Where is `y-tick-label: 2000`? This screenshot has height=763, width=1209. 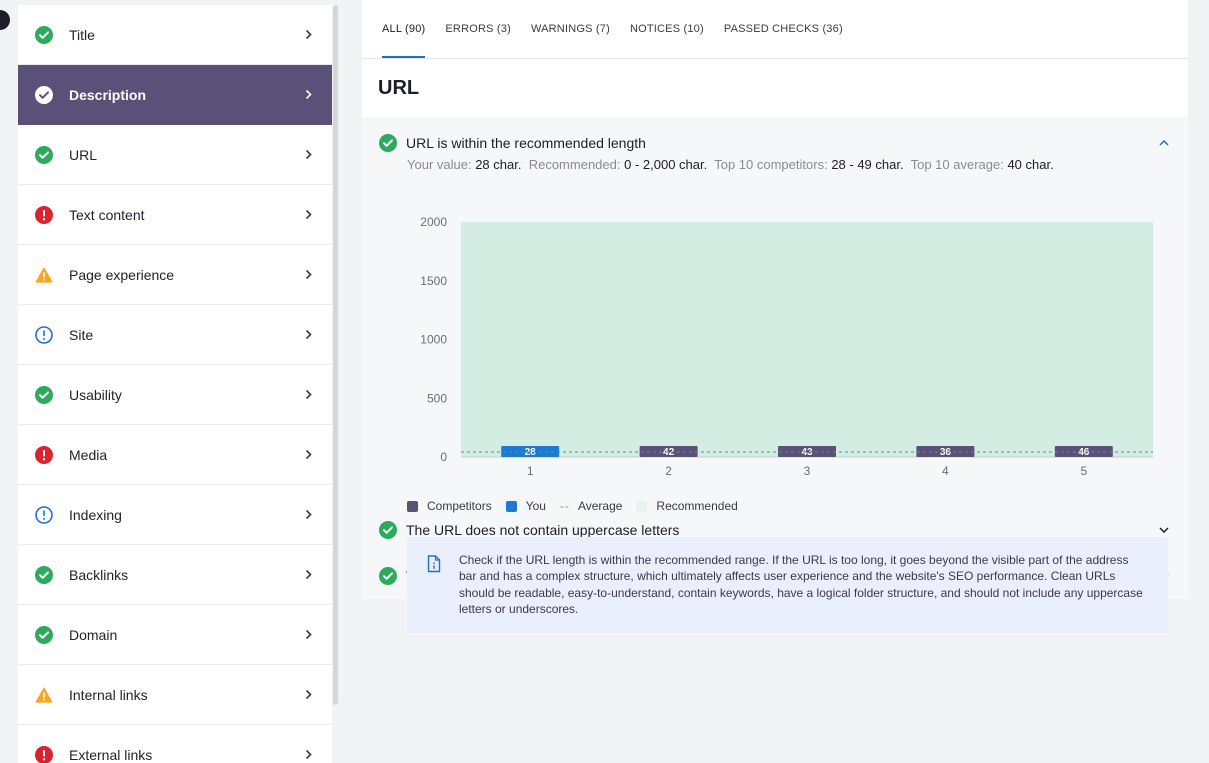 y-tick-label: 2000 is located at coordinates (433, 222).